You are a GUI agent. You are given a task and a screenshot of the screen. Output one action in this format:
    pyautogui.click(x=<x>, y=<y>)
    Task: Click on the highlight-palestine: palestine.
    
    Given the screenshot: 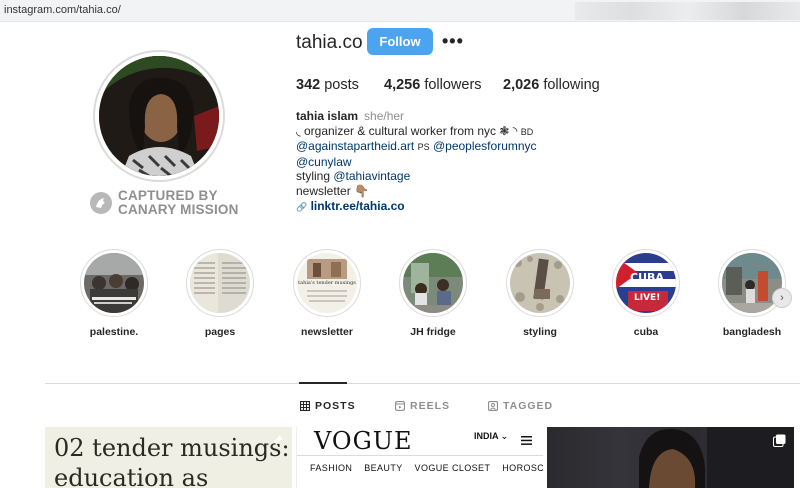 What is the action you would take?
    pyautogui.click(x=114, y=293)
    